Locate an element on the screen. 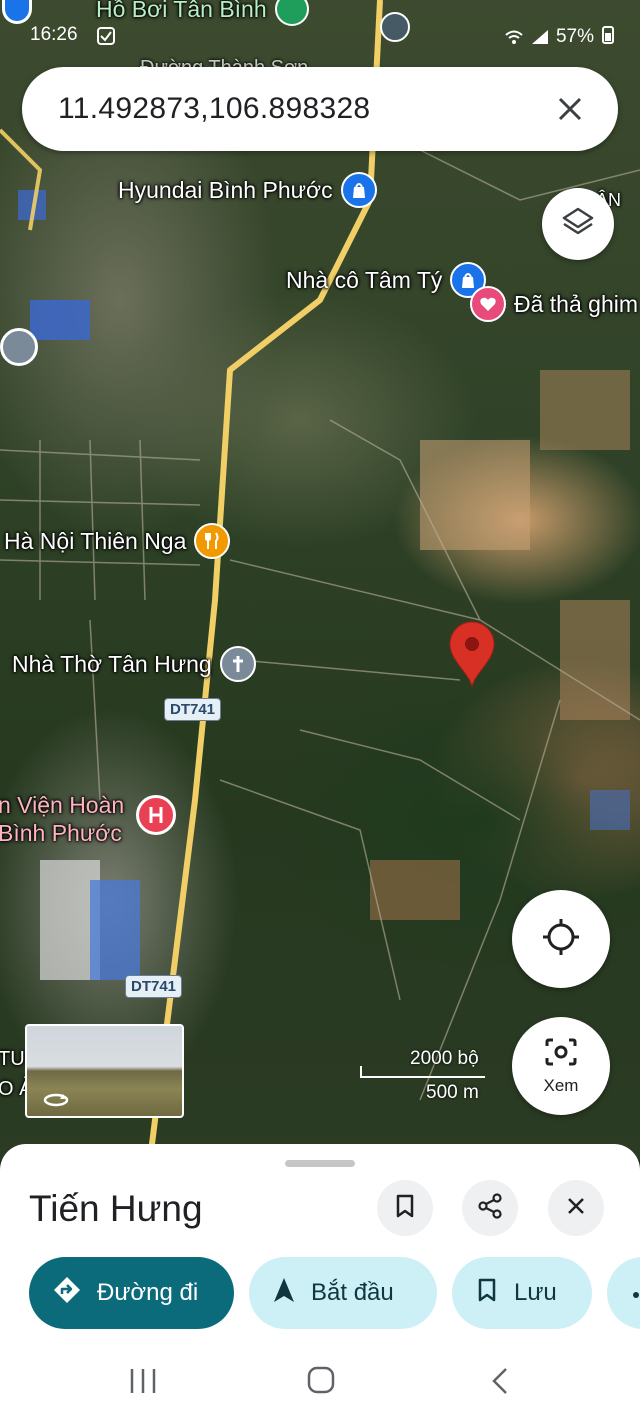 The width and height of the screenshot is (640, 1422). my-location-button is located at coordinates (561, 939).